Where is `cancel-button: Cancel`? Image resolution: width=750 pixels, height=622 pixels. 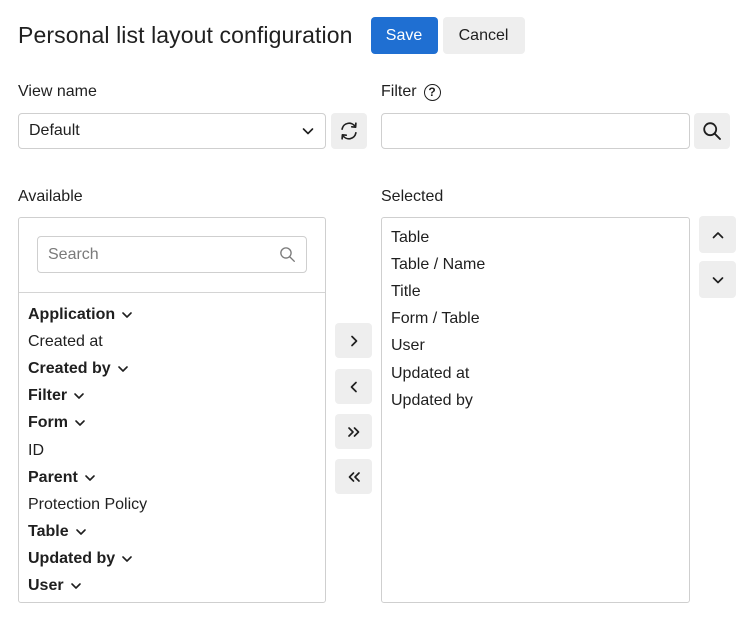
cancel-button: Cancel is located at coordinates (483, 35).